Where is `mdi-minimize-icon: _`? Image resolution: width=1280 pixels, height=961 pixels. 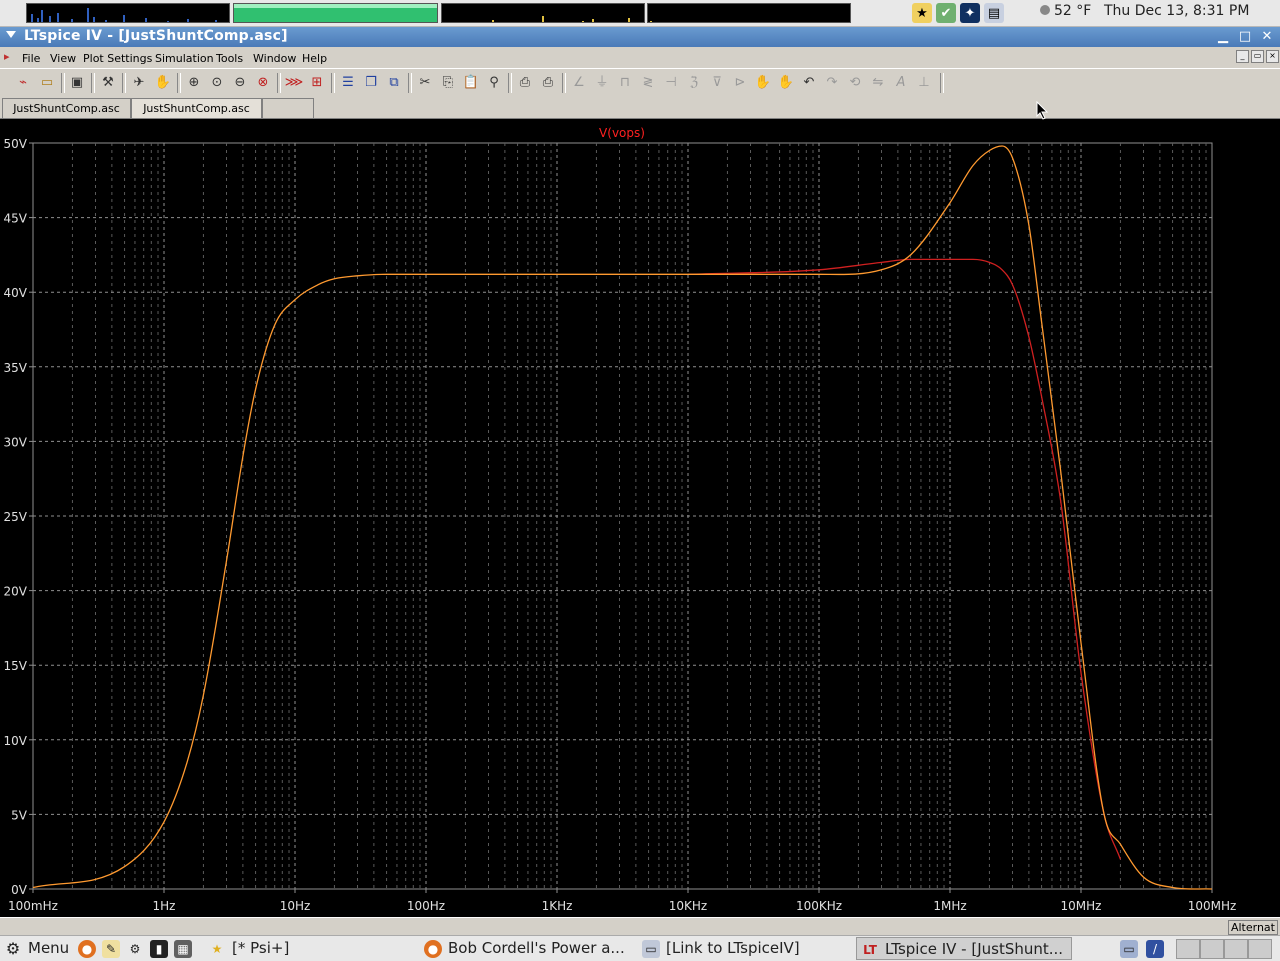 mdi-minimize-icon: _ is located at coordinates (1242, 56).